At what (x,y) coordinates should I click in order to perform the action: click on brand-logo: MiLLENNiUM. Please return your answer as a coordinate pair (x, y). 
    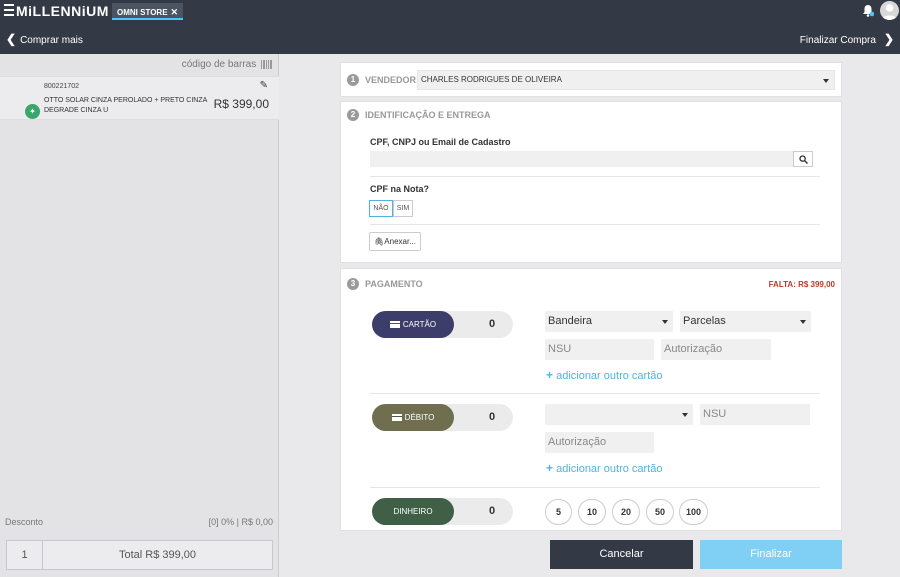
    Looking at the image, I should click on (62, 11).